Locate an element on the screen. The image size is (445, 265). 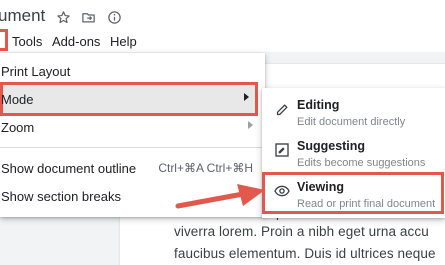
pencil-icon is located at coordinates (282, 109).